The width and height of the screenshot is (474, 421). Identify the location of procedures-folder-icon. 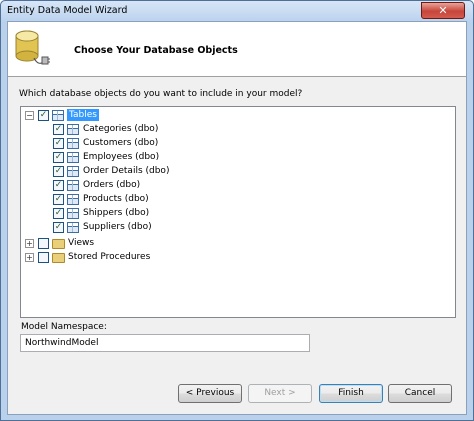
(58, 258).